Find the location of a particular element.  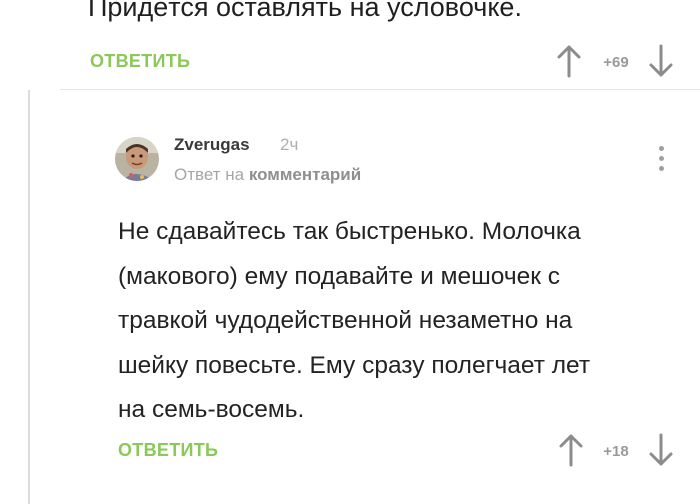

comment-body-line: Не сдавайтесь так быстренько. Молочка is located at coordinates (349, 231).